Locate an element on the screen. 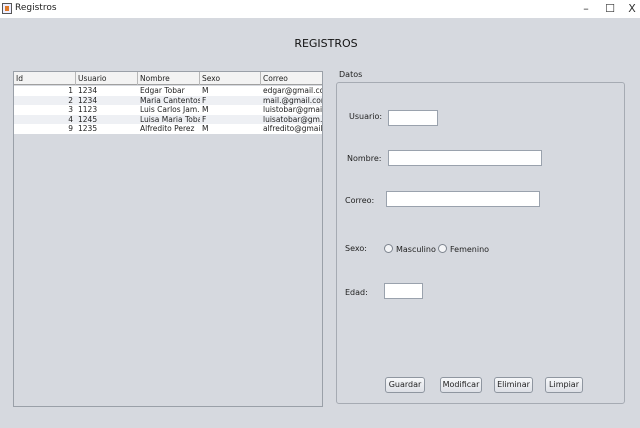 This screenshot has width=640, height=428. cell-nombre: Luisa Maria Tobar is located at coordinates (170, 119).